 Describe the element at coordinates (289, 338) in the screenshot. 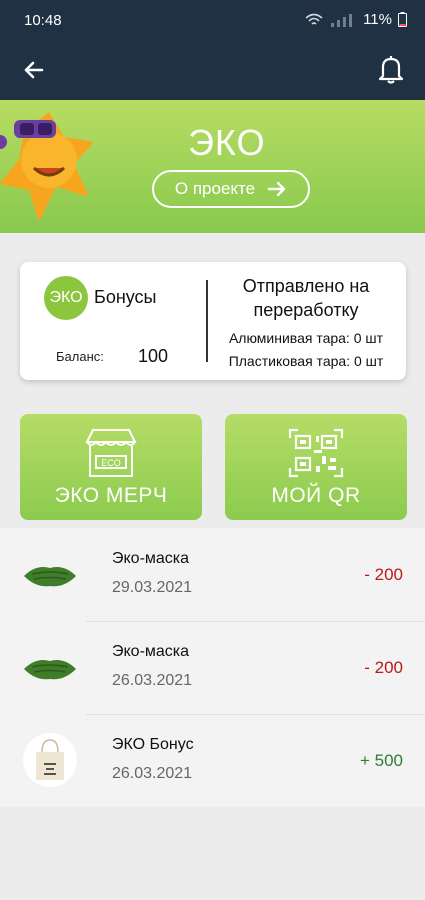

I see `aluminum-label: Алюминивая тара:` at that location.